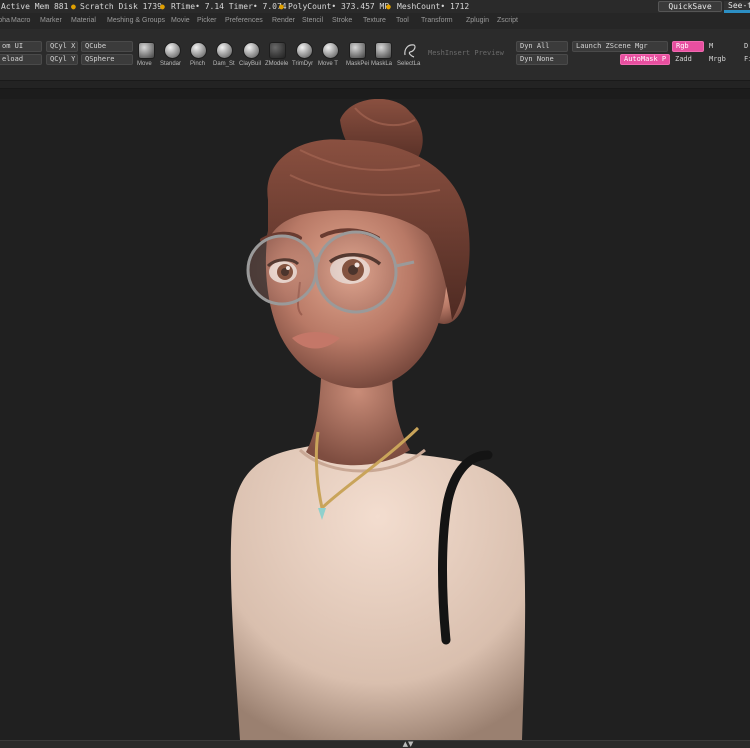 The height and width of the screenshot is (748, 750). Describe the element at coordinates (382, 64) in the screenshot. I see `brush-label: MaskLa` at that location.